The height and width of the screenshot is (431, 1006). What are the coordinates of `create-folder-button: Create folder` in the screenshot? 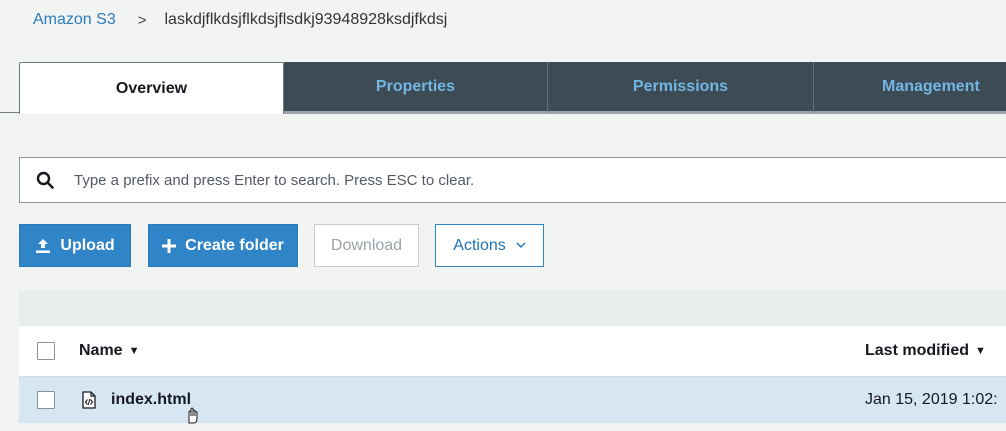 It's located at (223, 245).